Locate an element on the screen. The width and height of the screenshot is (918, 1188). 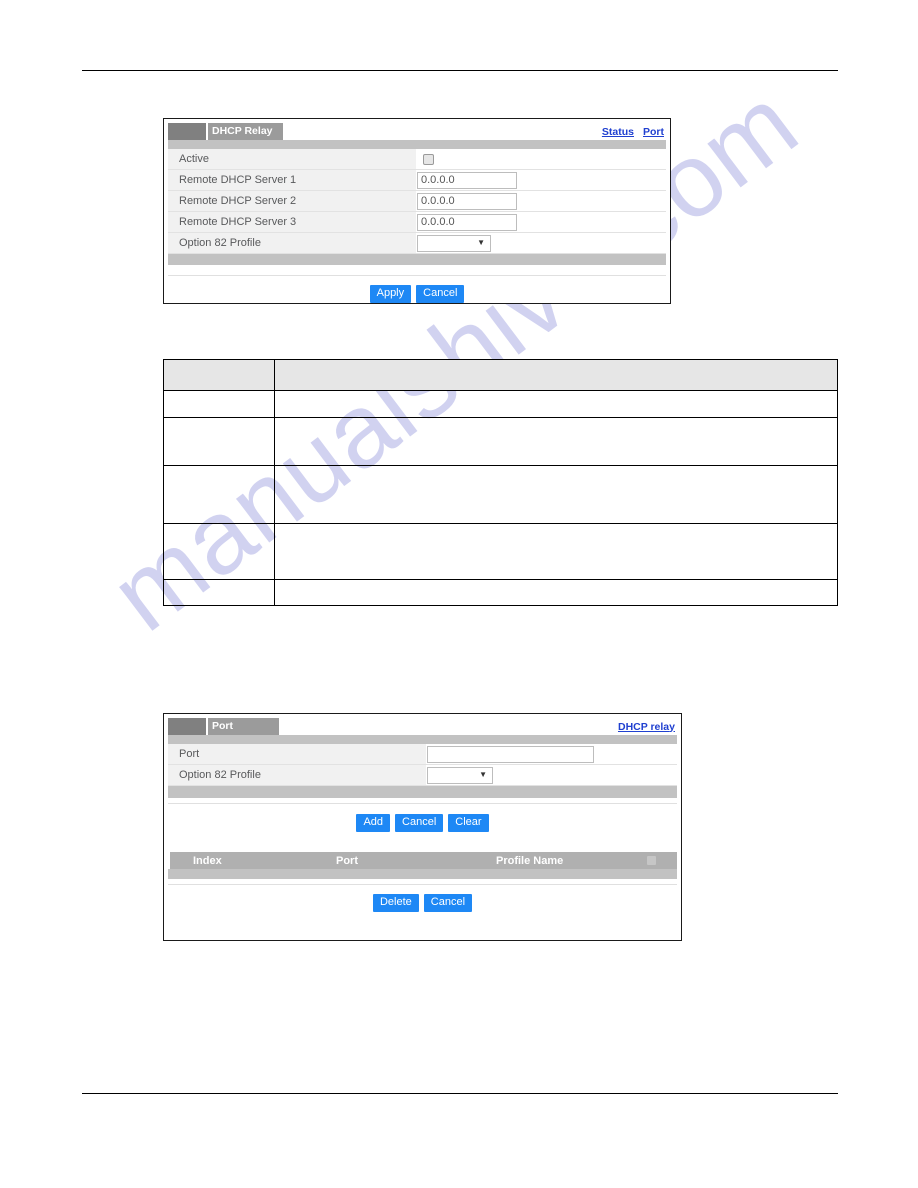
port-action-button-row: Add Cancel Clear is located at coordinates (422, 823).